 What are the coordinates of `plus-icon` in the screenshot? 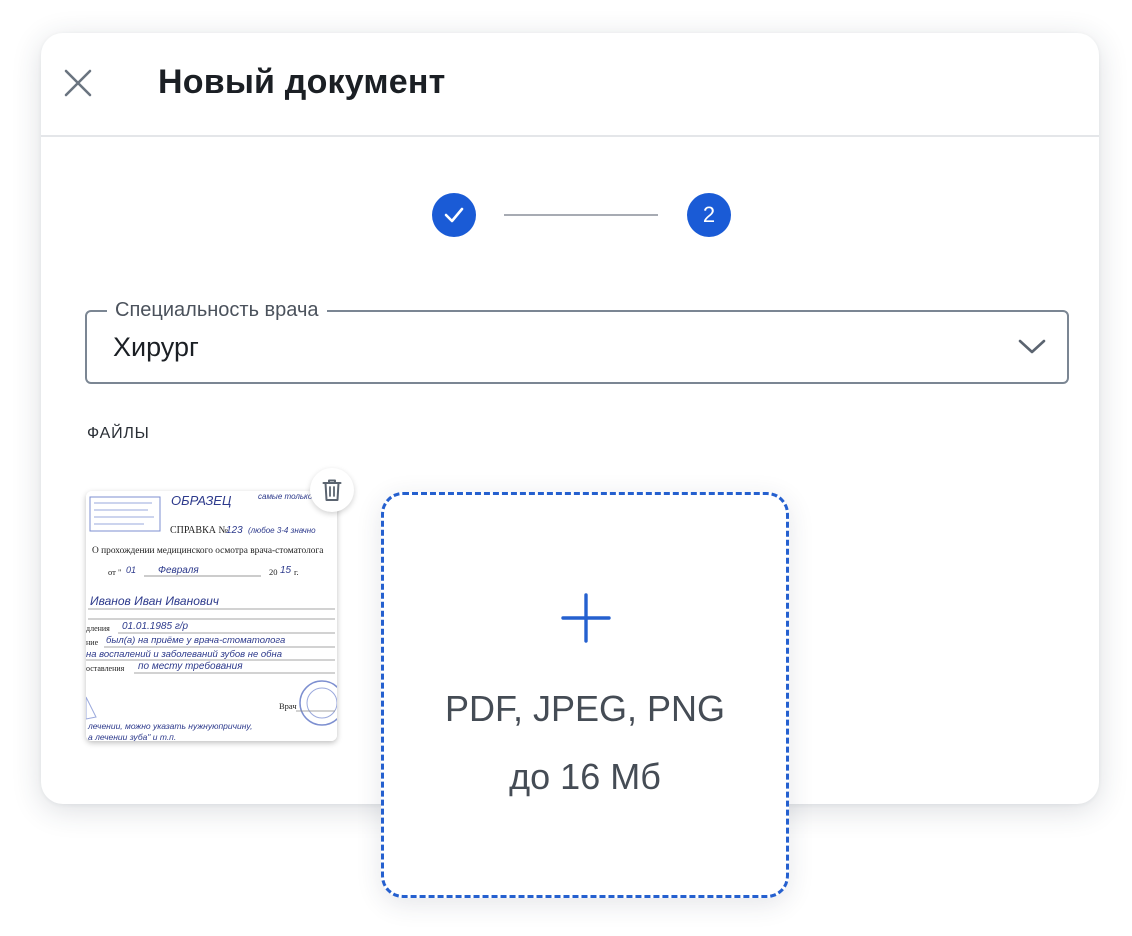 It's located at (586, 618).